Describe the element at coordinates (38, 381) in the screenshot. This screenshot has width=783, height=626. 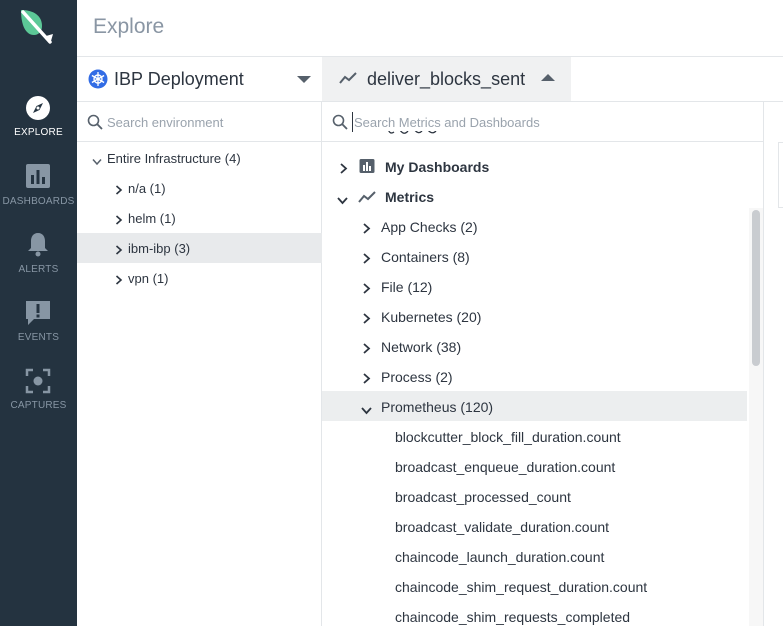
I see `capture-frame-icon` at that location.